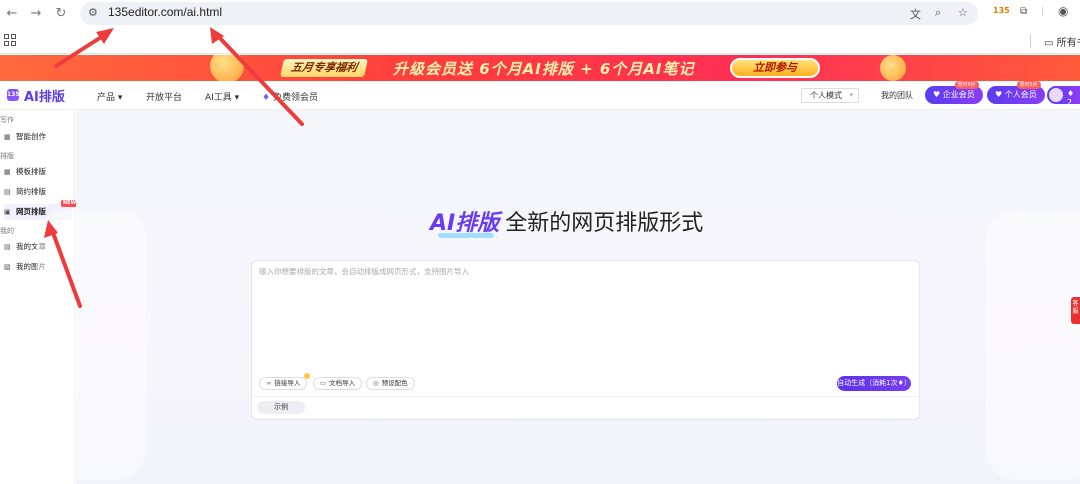  Describe the element at coordinates (1062, 41) in the screenshot. I see `all-bookmarks-folder: ▭ 所有书签` at that location.